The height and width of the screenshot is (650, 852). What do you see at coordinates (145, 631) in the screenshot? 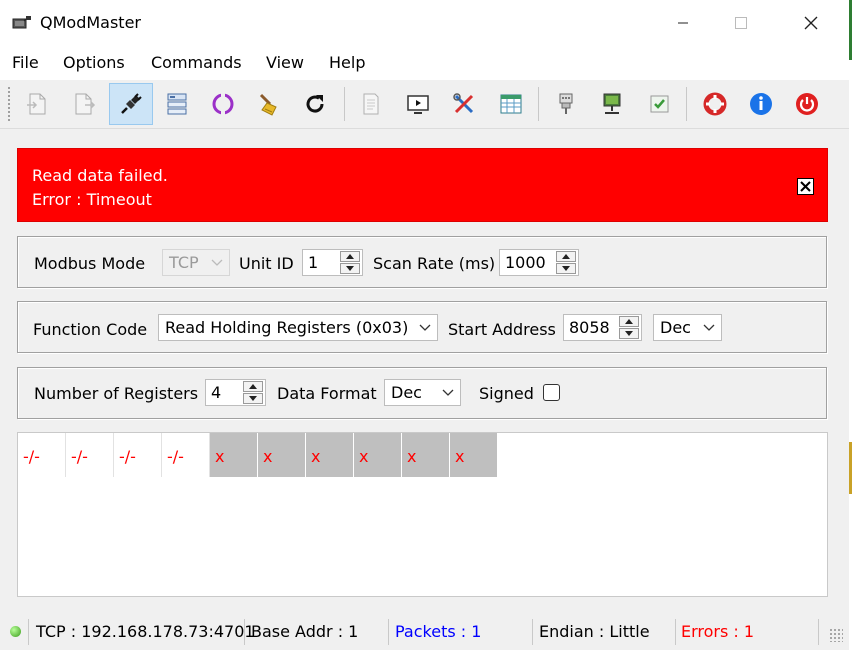
I see `status-connection: TCP : 192.168.178.73:4701` at bounding box center [145, 631].